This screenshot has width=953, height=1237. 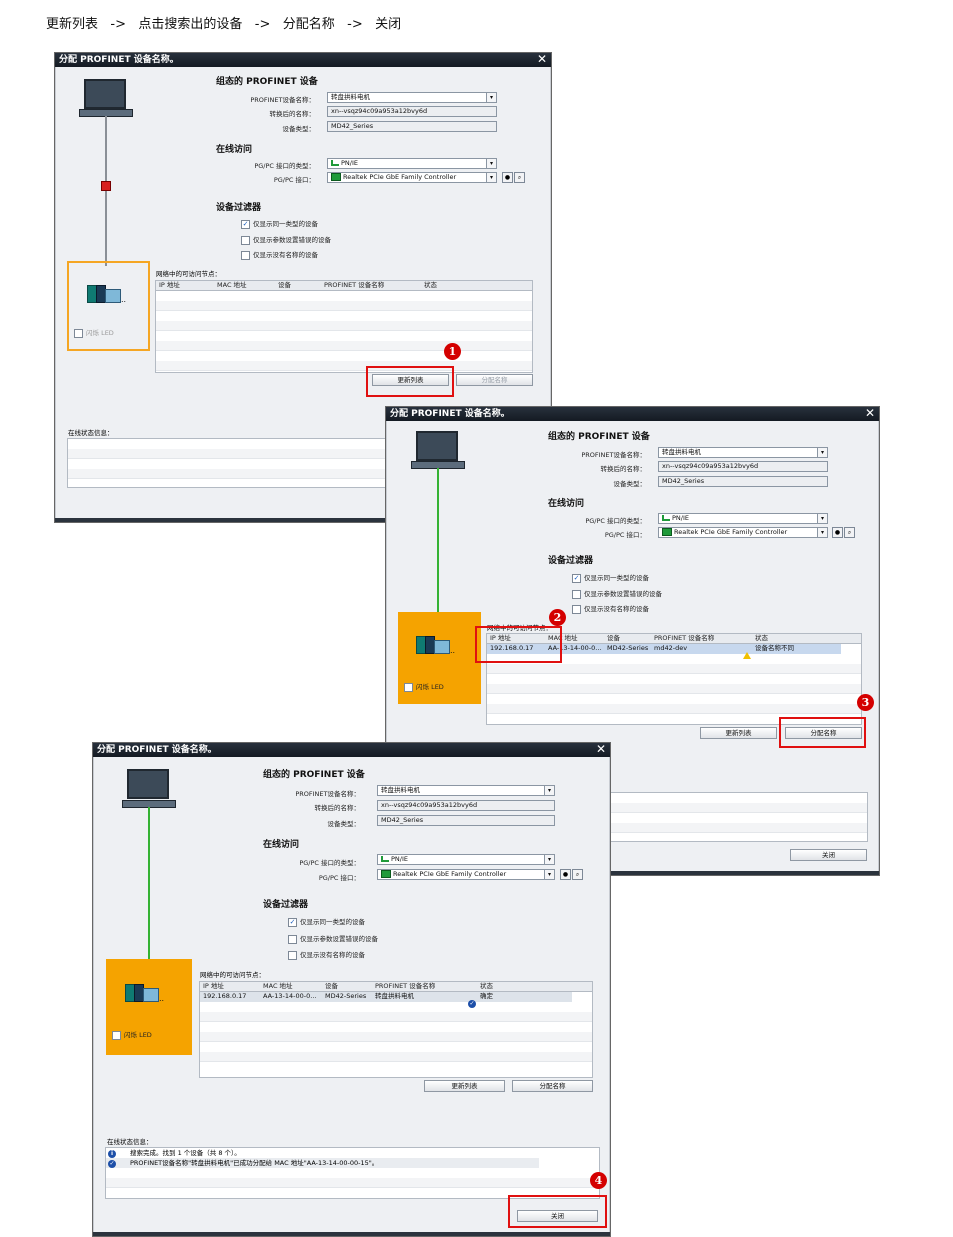 I want to click on nodes-table-header: IP 地址 MAC 地址 设备 PROFINET 设备名称 状态, so click(x=396, y=987).